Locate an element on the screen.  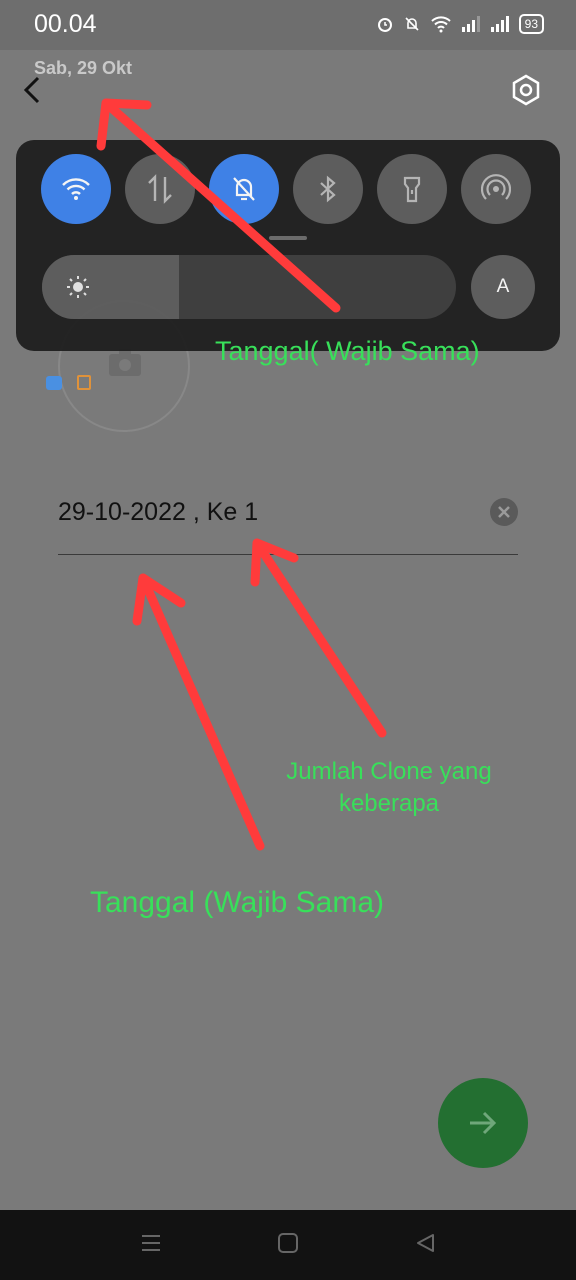
home-icon is located at coordinates (288, 1243).